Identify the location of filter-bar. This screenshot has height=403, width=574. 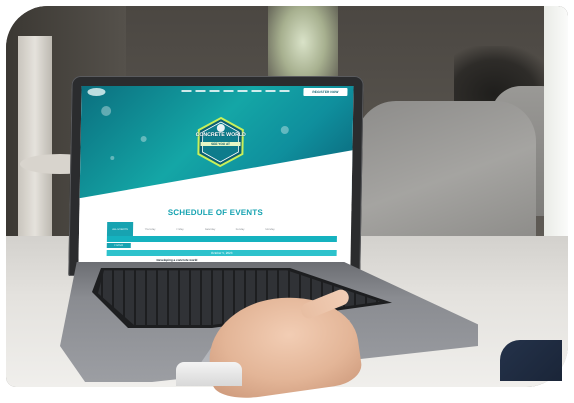
(221, 239).